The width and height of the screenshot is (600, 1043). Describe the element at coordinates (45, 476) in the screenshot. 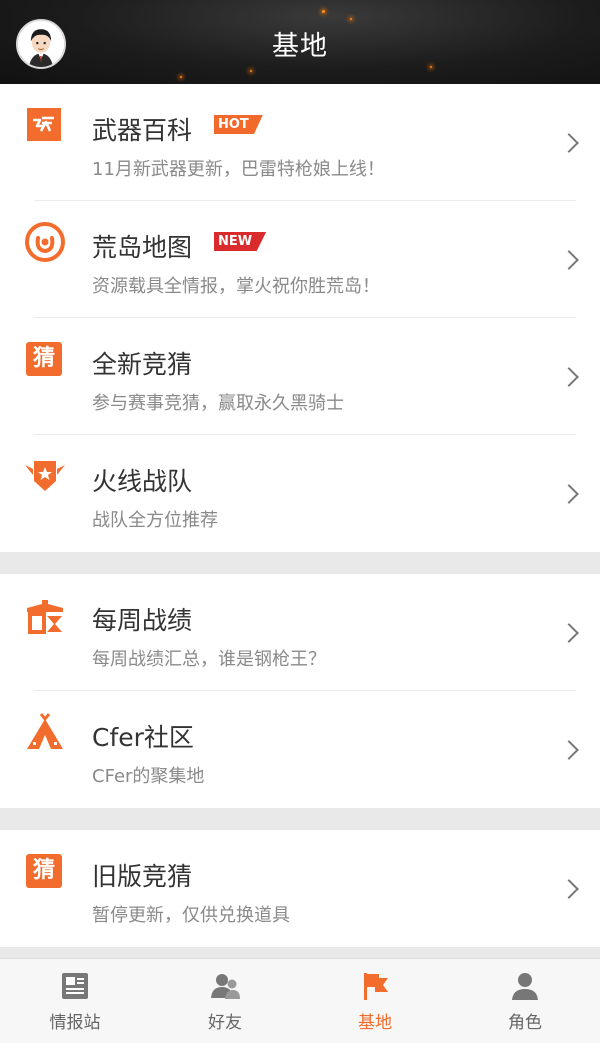

I see `clan-shield-icon` at that location.